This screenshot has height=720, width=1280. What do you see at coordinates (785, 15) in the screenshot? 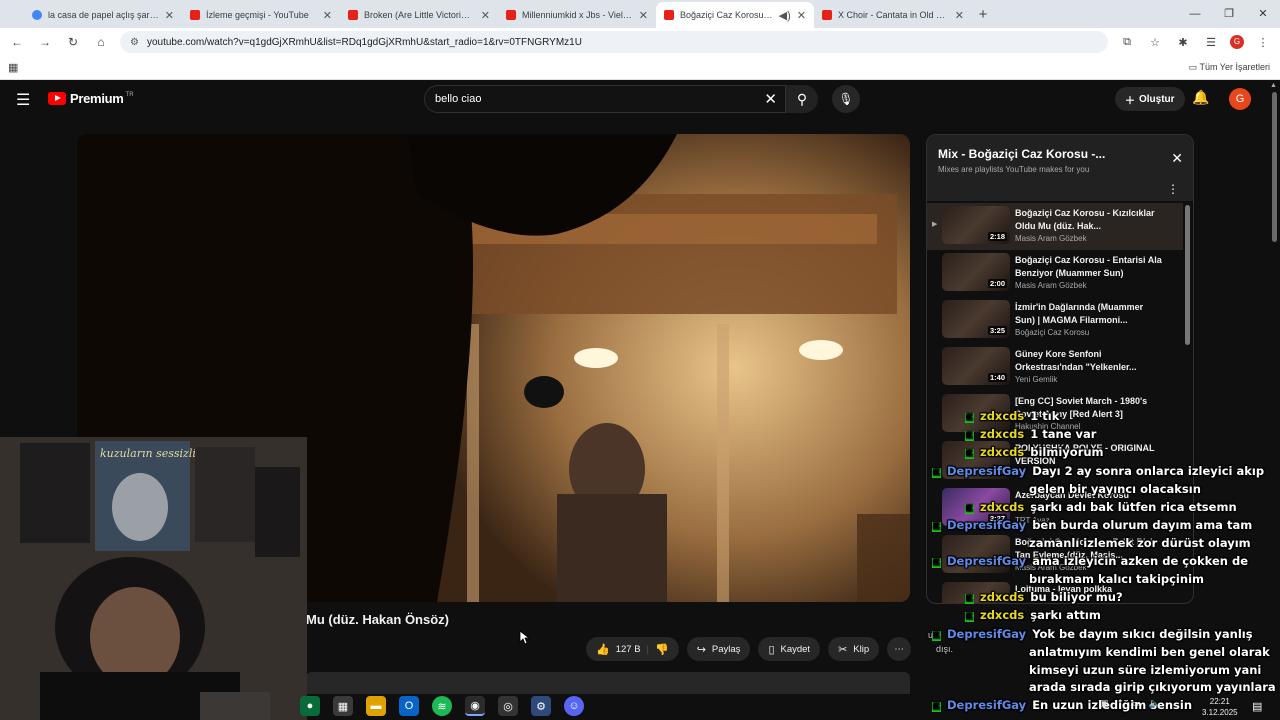
I see `speaker-icon: ◀)` at bounding box center [785, 15].